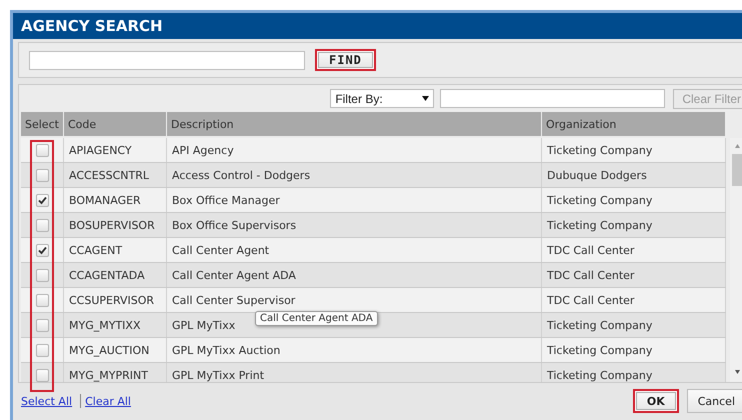  I want to click on column-header: Code, so click(115, 124).